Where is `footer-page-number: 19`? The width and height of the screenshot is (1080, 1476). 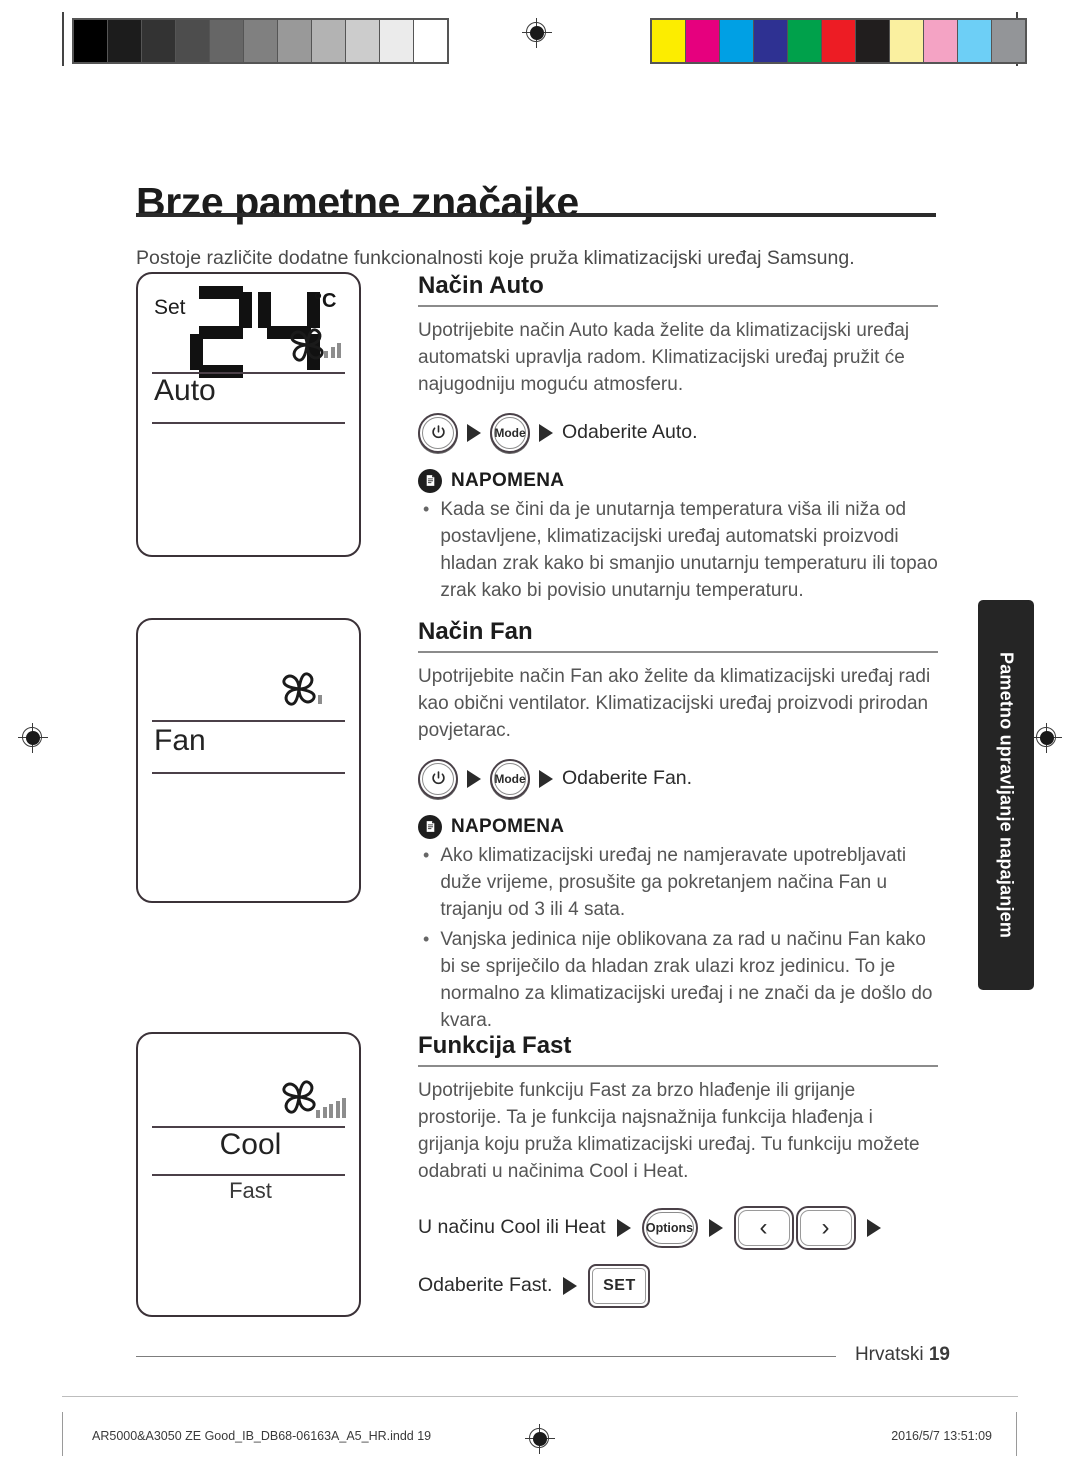 footer-page-number: 19 is located at coordinates (939, 1354).